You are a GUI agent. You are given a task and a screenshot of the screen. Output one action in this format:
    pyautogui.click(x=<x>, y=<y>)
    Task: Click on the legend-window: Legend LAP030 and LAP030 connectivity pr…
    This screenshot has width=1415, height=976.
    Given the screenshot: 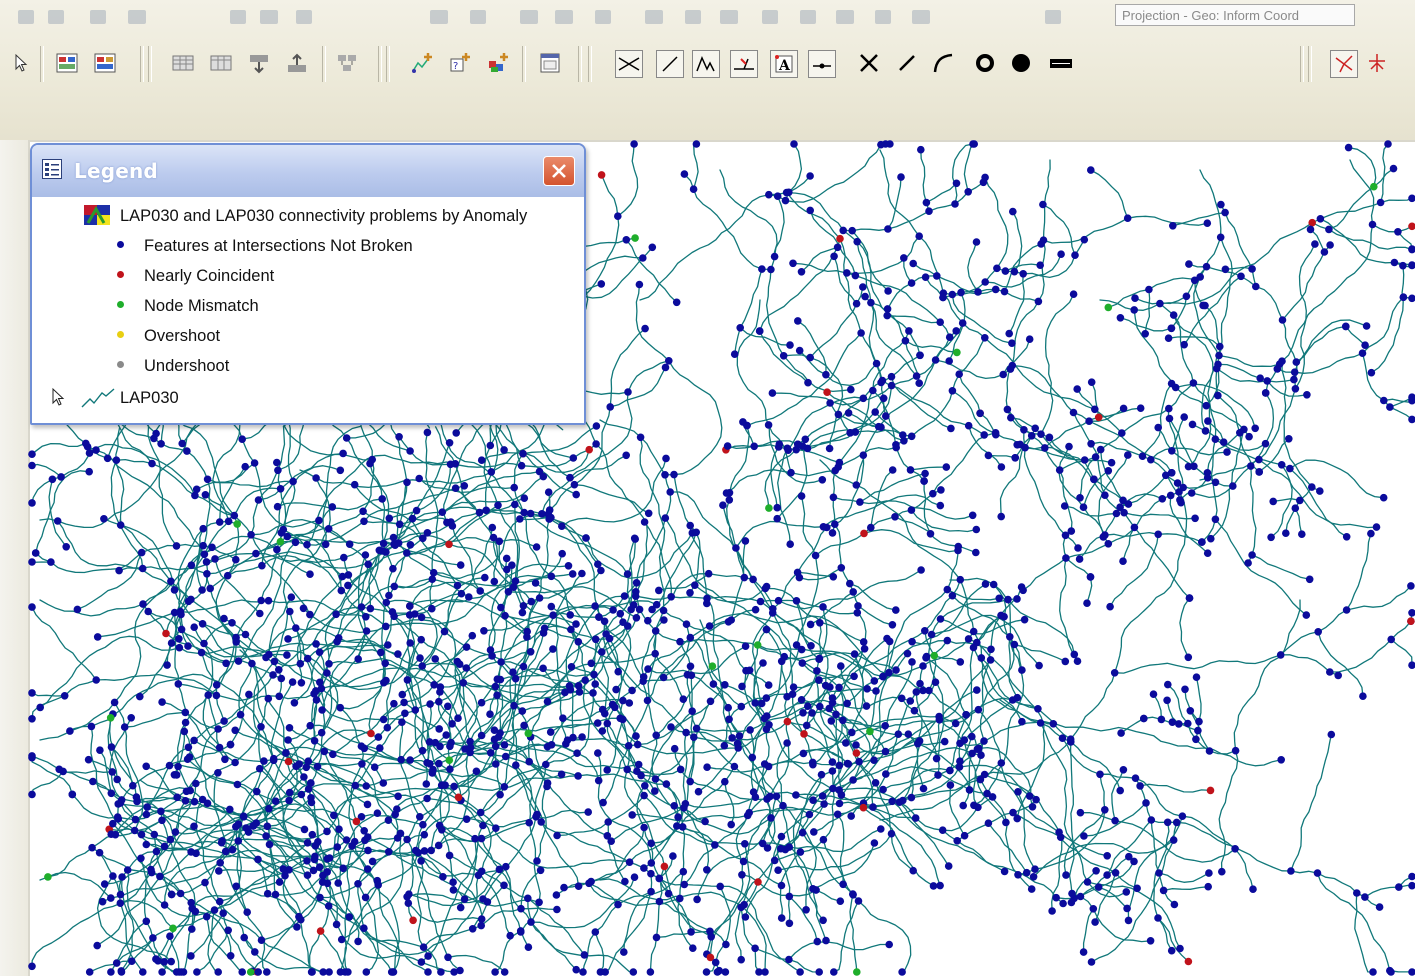 What is the action you would take?
    pyautogui.click(x=308, y=284)
    